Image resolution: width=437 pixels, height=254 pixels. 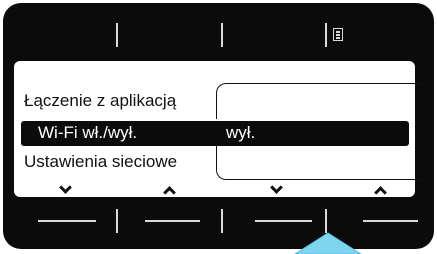 I want to click on menu-item-app-connect: Łączenie z aplikacją, so click(x=100, y=101).